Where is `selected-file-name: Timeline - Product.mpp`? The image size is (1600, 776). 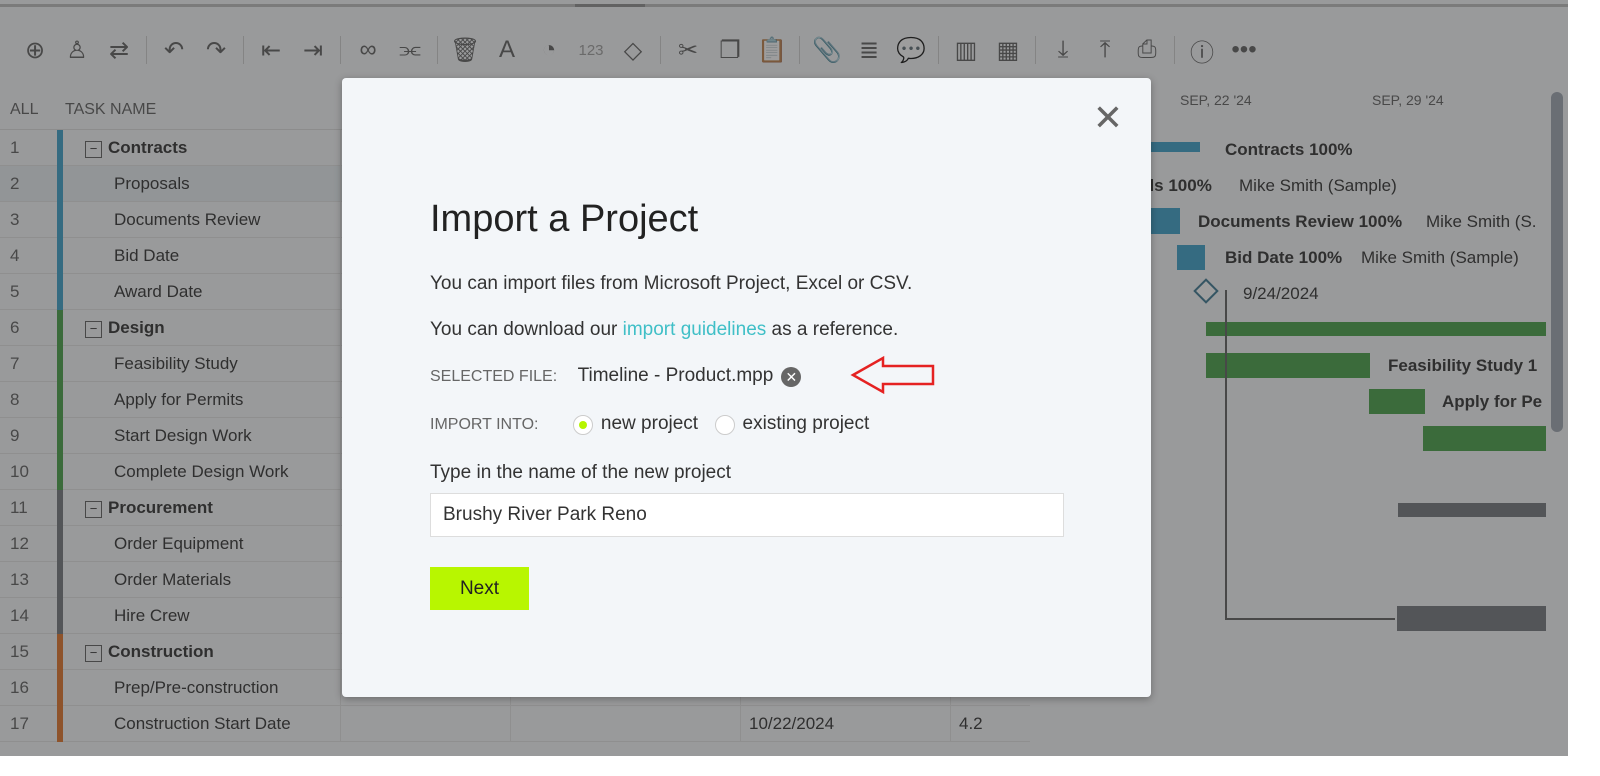 selected-file-name: Timeline - Product.mpp is located at coordinates (675, 375).